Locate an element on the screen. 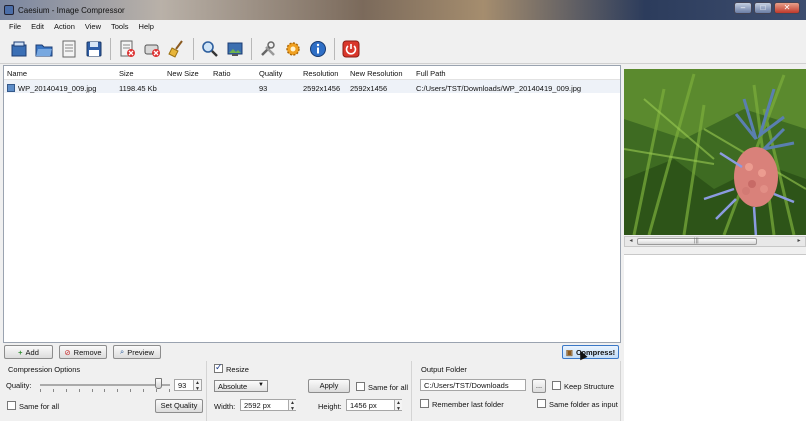 The image size is (806, 421). app-icon is located at coordinates (9, 10).